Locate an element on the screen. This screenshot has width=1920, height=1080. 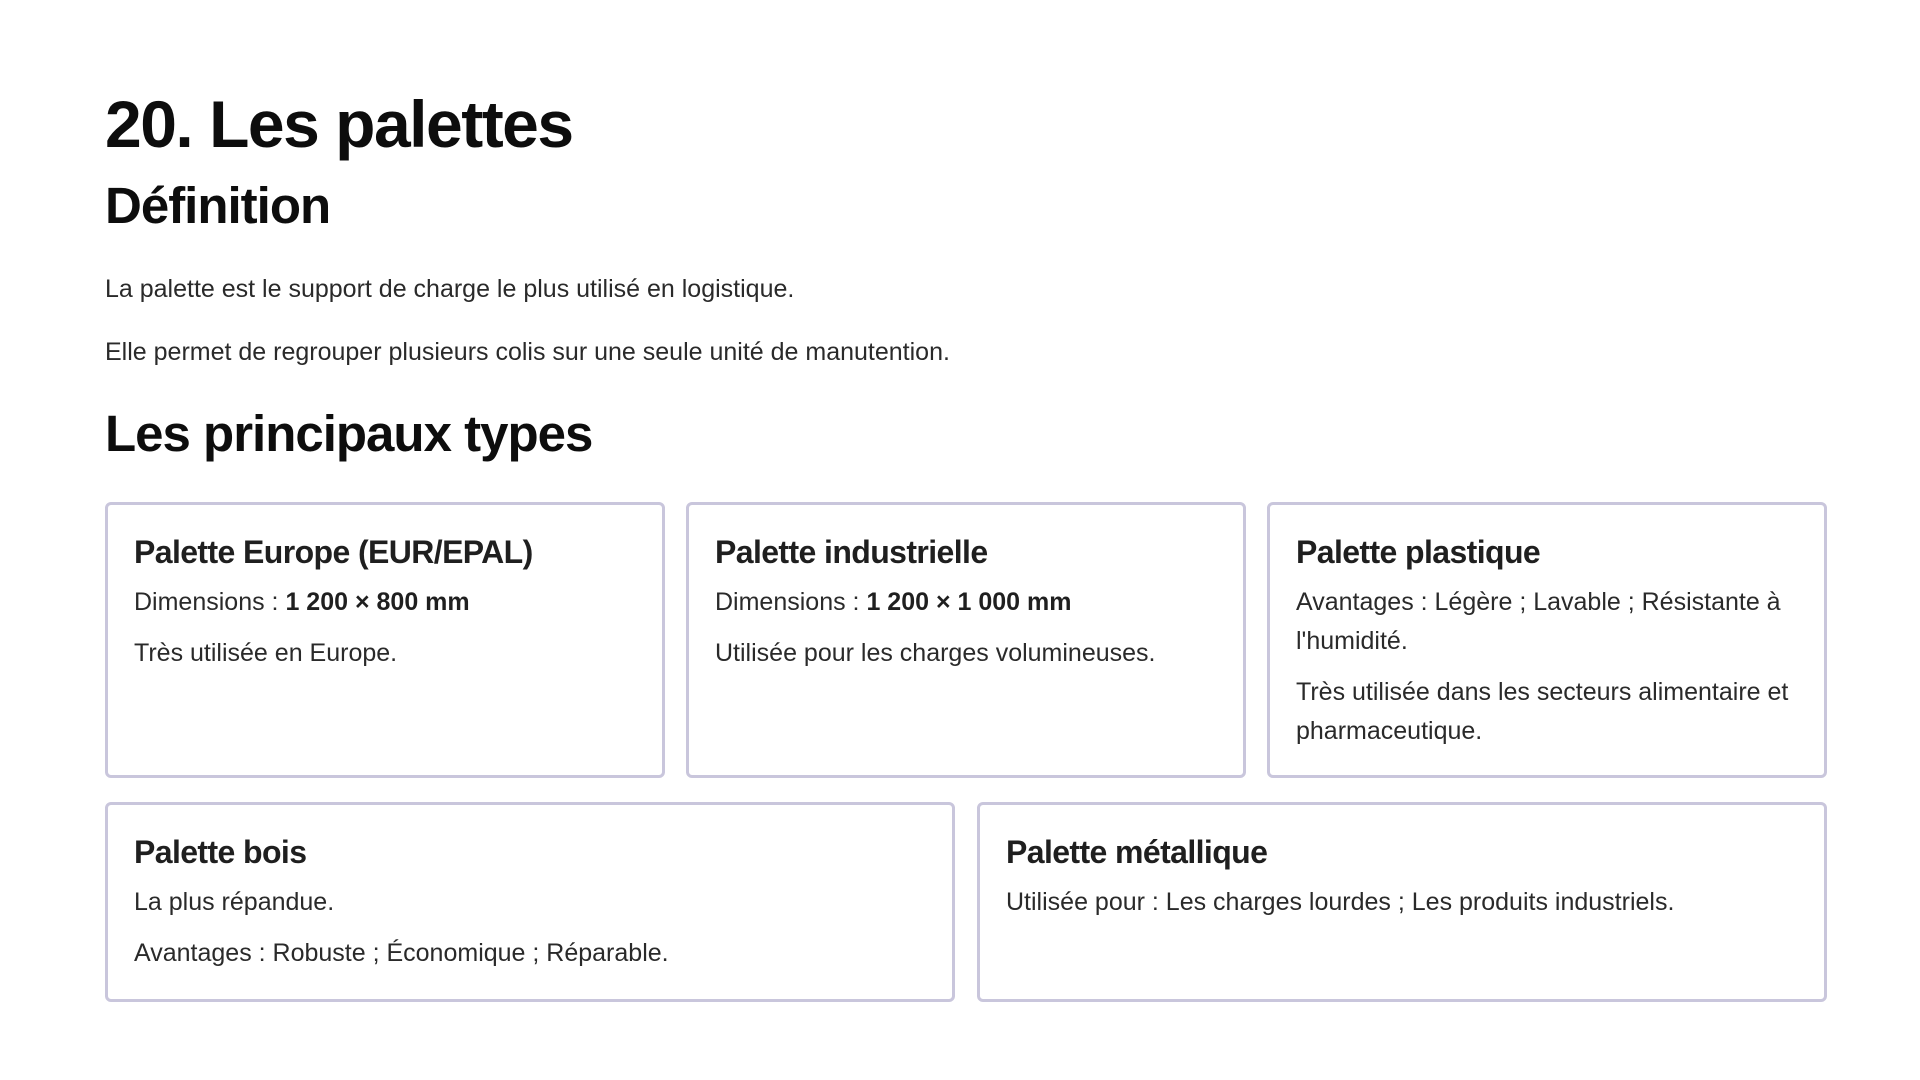
page-title: 20. Les palettes is located at coordinates (339, 124).